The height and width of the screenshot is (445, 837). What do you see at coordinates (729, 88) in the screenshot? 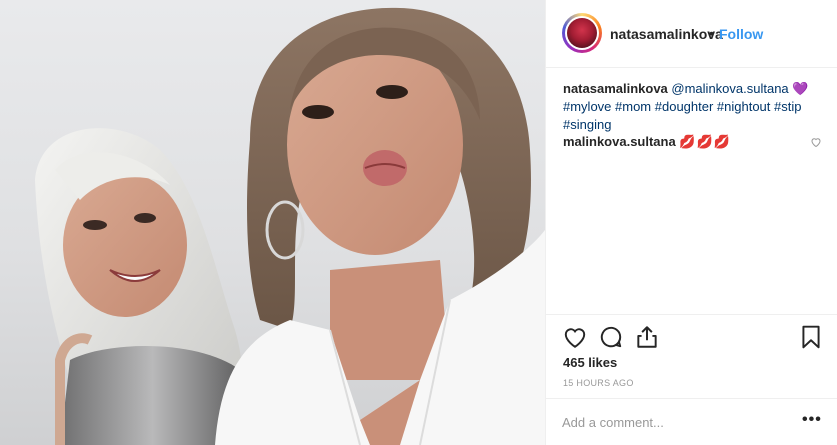
I see `caption-mention: @malinkova.sultana` at bounding box center [729, 88].